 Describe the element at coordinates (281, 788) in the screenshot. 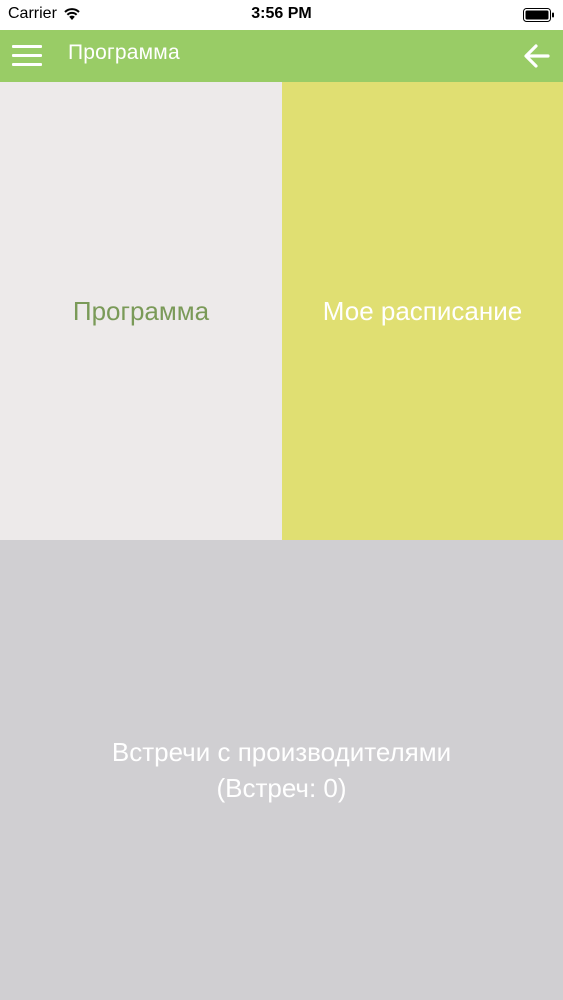

I see `meetings-count-label: (Встреч: 0)` at that location.